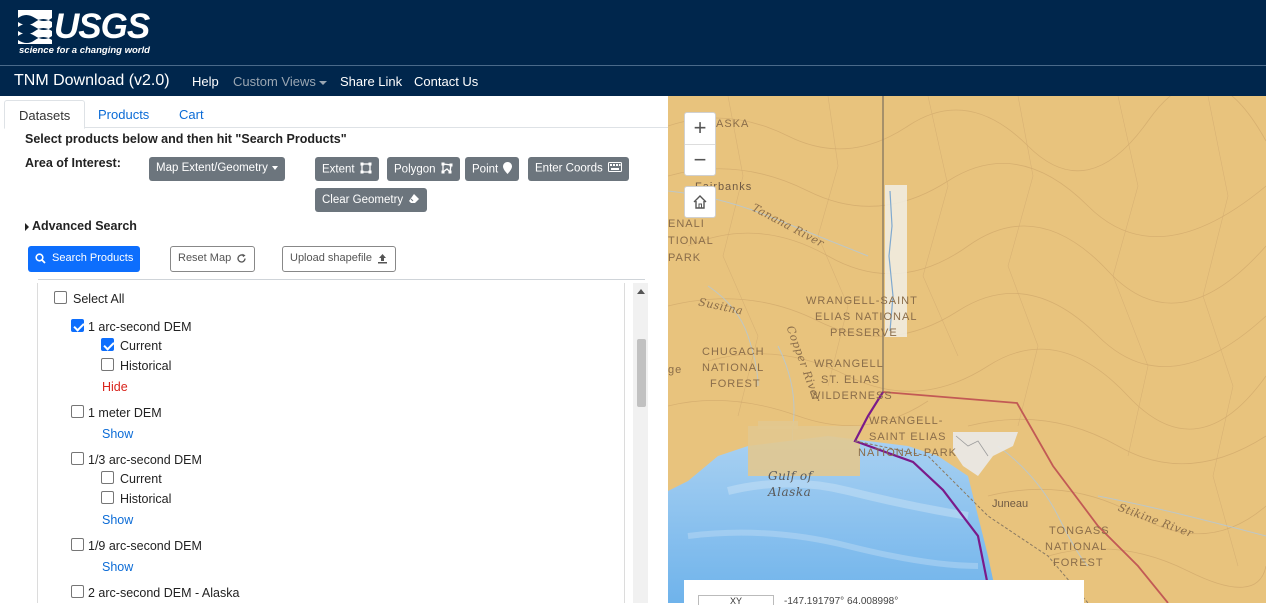  Describe the element at coordinates (212, 168) in the screenshot. I see `aoi-dropdown-label: Map Extent/Geometry` at that location.